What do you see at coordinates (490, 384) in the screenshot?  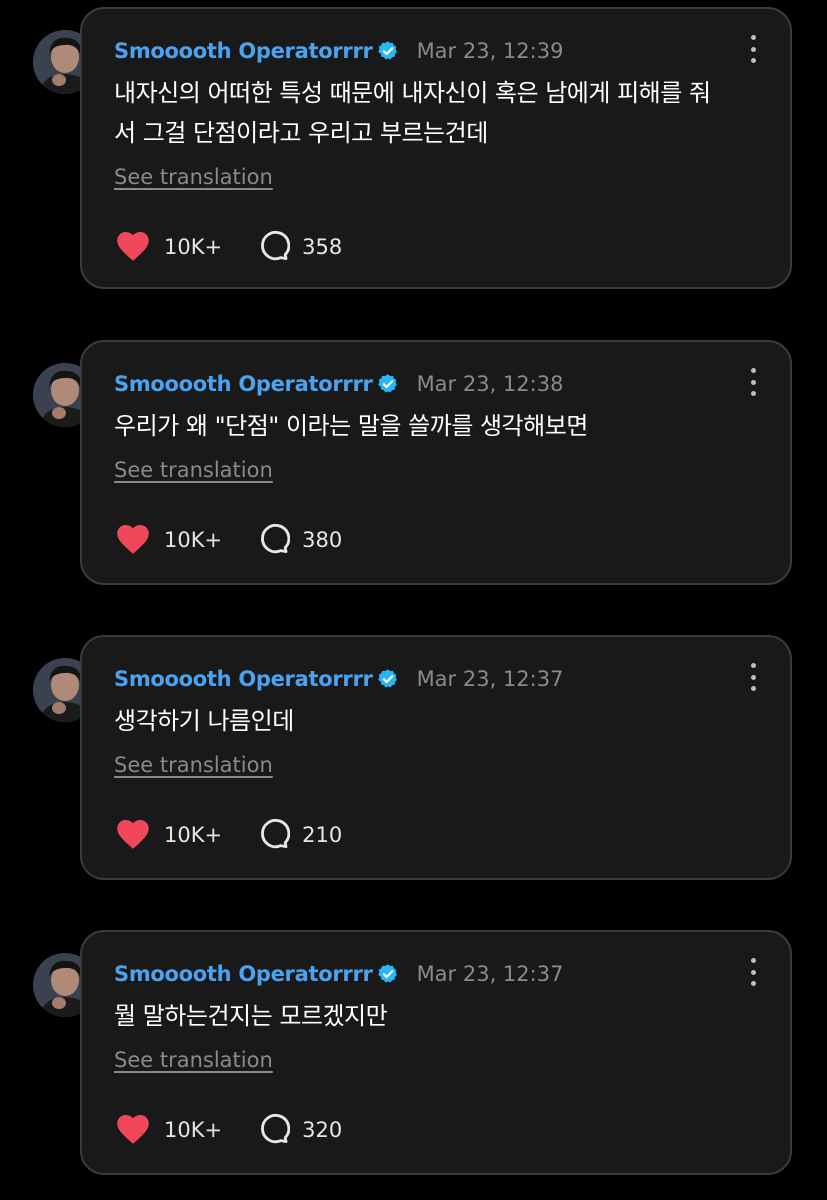 I see `post-timestamp: Mar 23, 12:38` at bounding box center [490, 384].